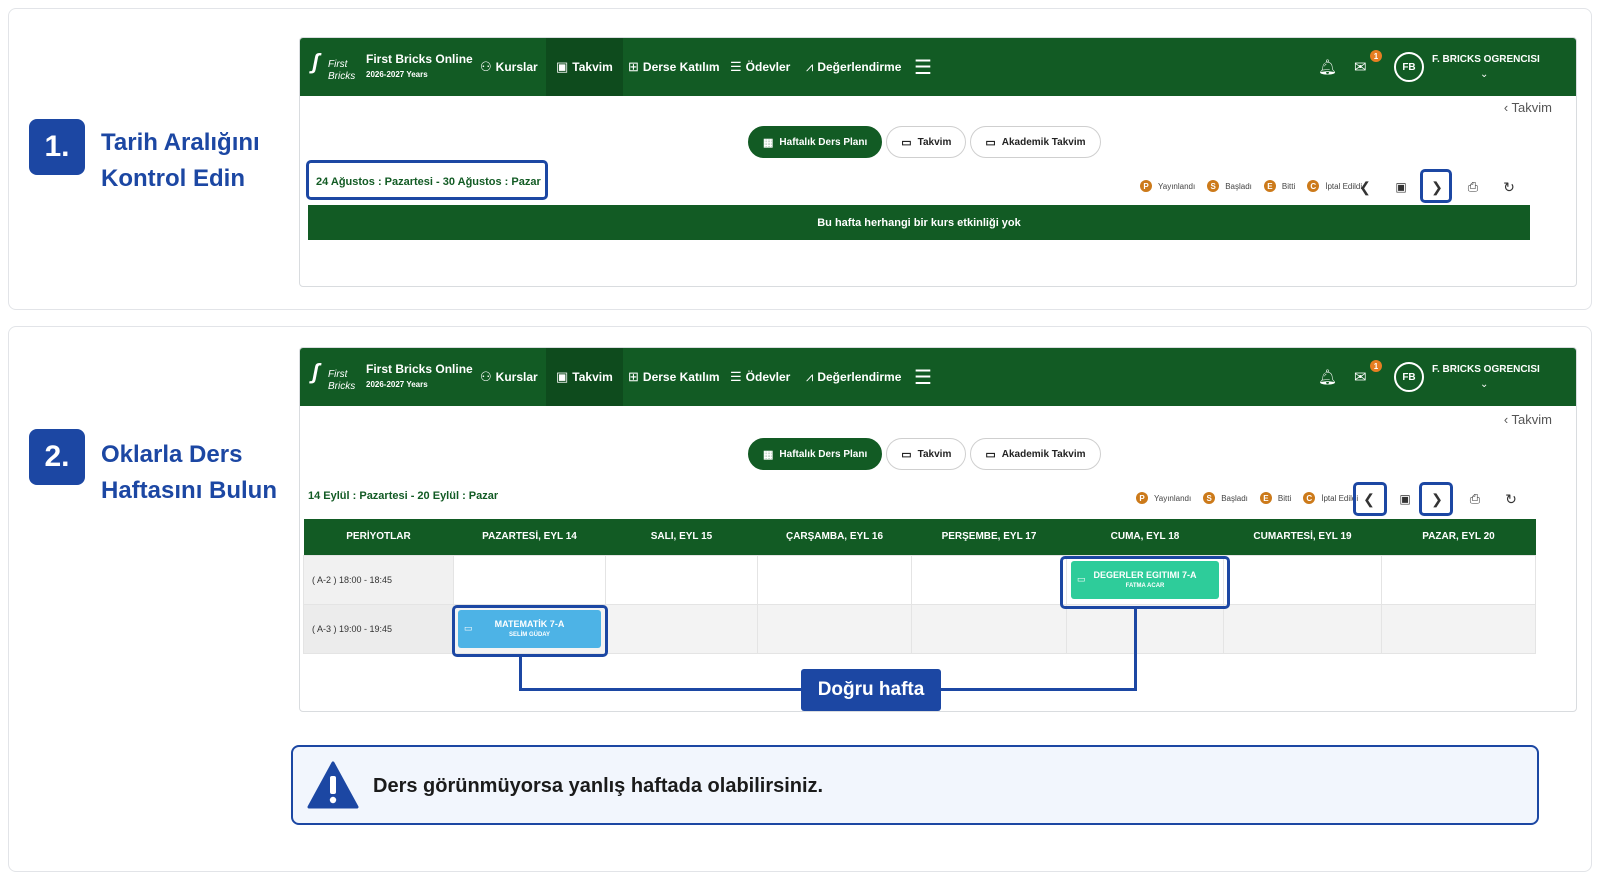 The height and width of the screenshot is (878, 1600). Describe the element at coordinates (834, 537) in the screenshot. I see `header-wednesday: ÇARŞAMBA, EYL 16` at that location.